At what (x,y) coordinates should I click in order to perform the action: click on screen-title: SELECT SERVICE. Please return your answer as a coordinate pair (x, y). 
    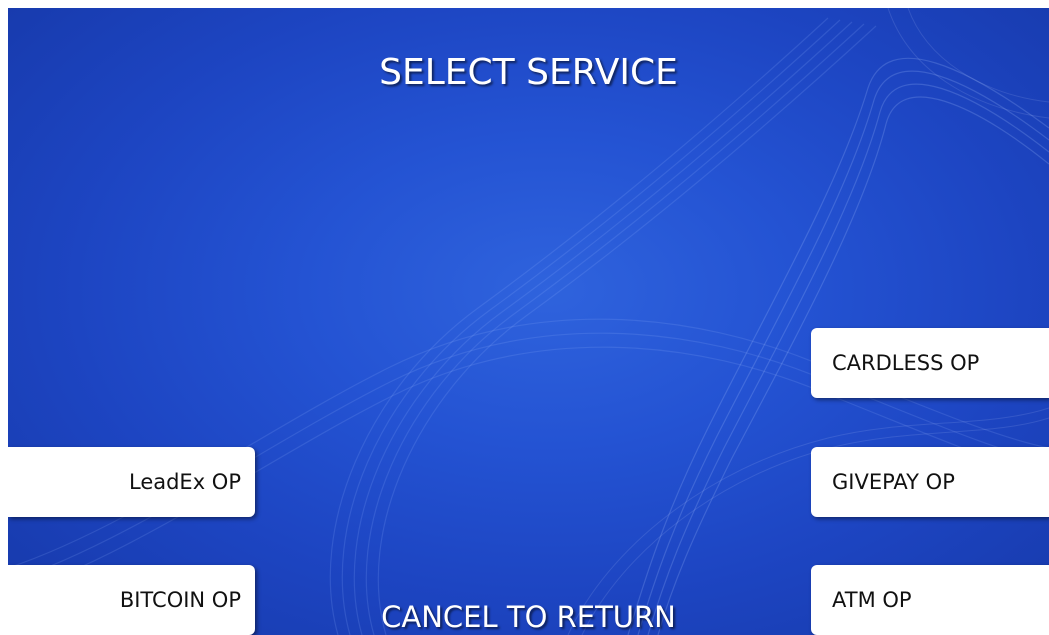
    Looking at the image, I should click on (528, 72).